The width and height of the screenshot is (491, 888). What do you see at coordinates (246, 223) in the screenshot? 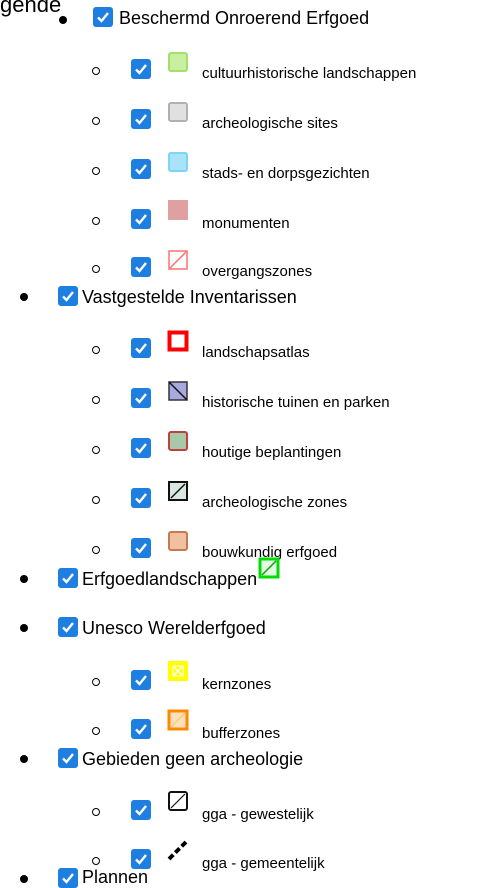
I see `item-label: monumenten` at bounding box center [246, 223].